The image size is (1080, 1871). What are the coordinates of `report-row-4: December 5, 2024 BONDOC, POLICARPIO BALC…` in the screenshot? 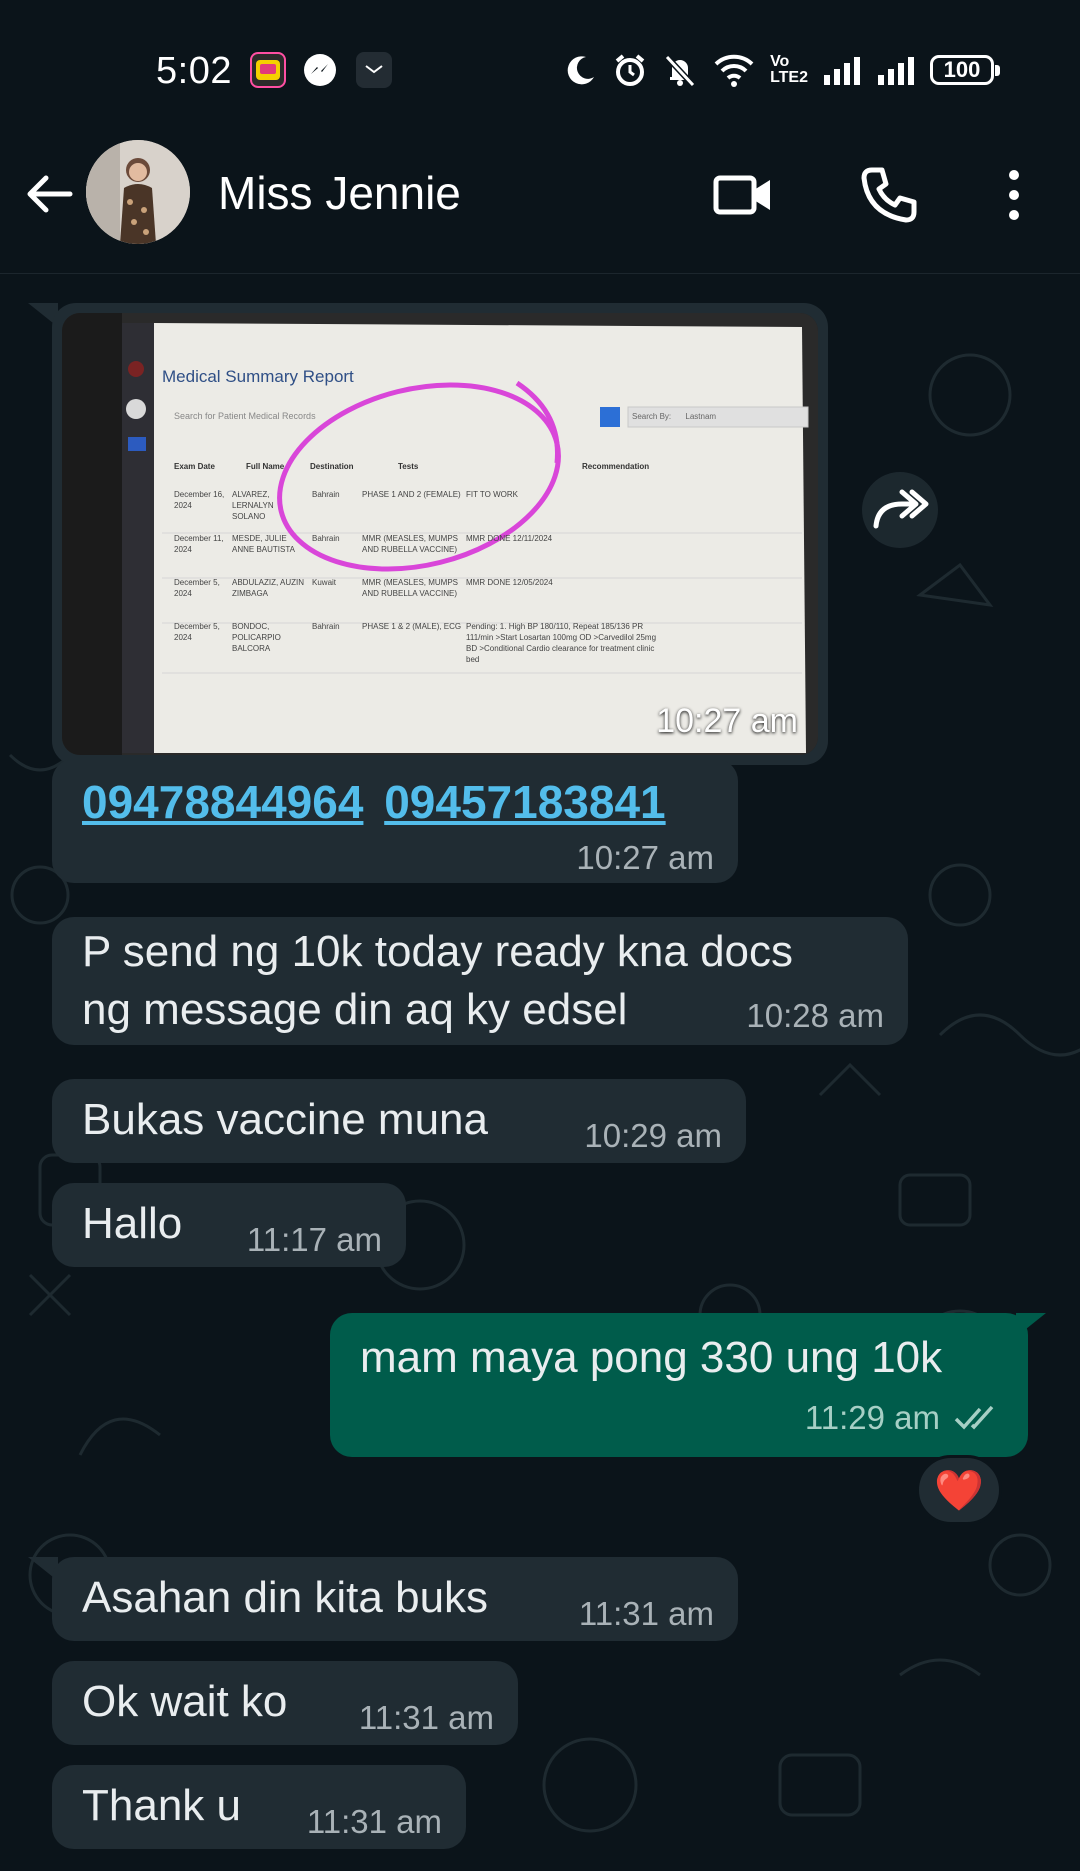 It's located at (486, 656).